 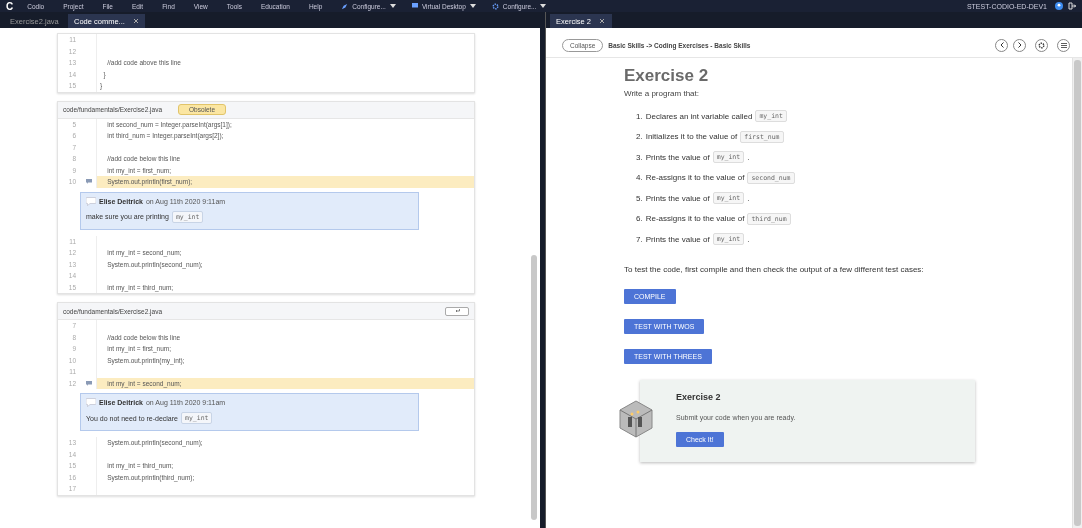 I want to click on step-number: 1., so click(x=639, y=116).